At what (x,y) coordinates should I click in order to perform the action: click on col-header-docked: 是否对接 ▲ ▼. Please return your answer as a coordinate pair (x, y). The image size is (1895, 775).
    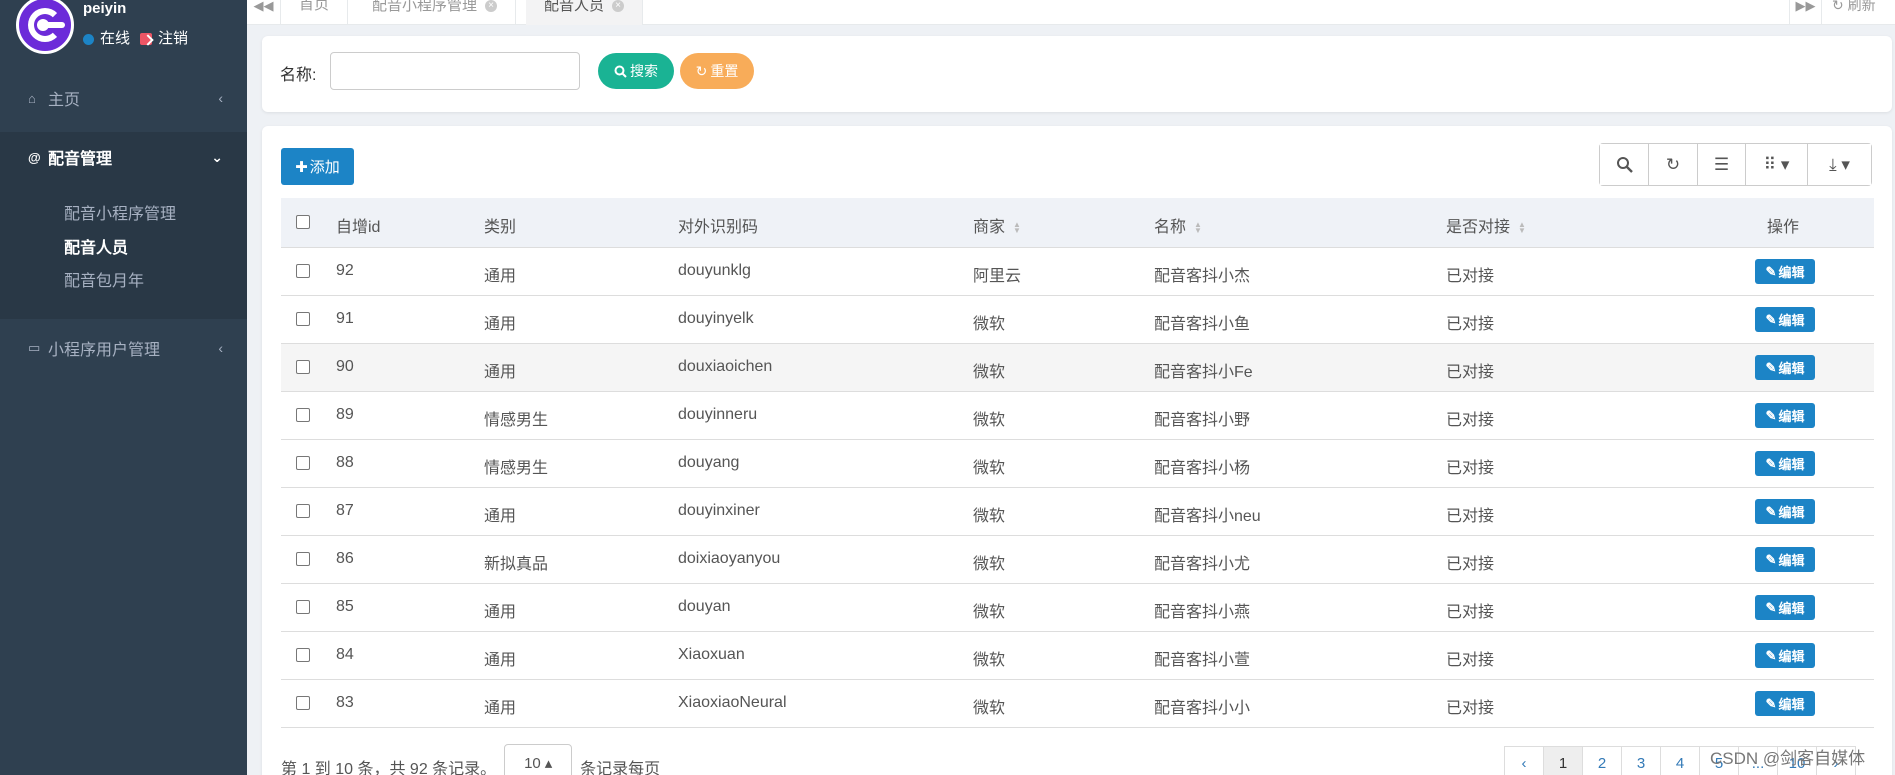
    Looking at the image, I should click on (1486, 225).